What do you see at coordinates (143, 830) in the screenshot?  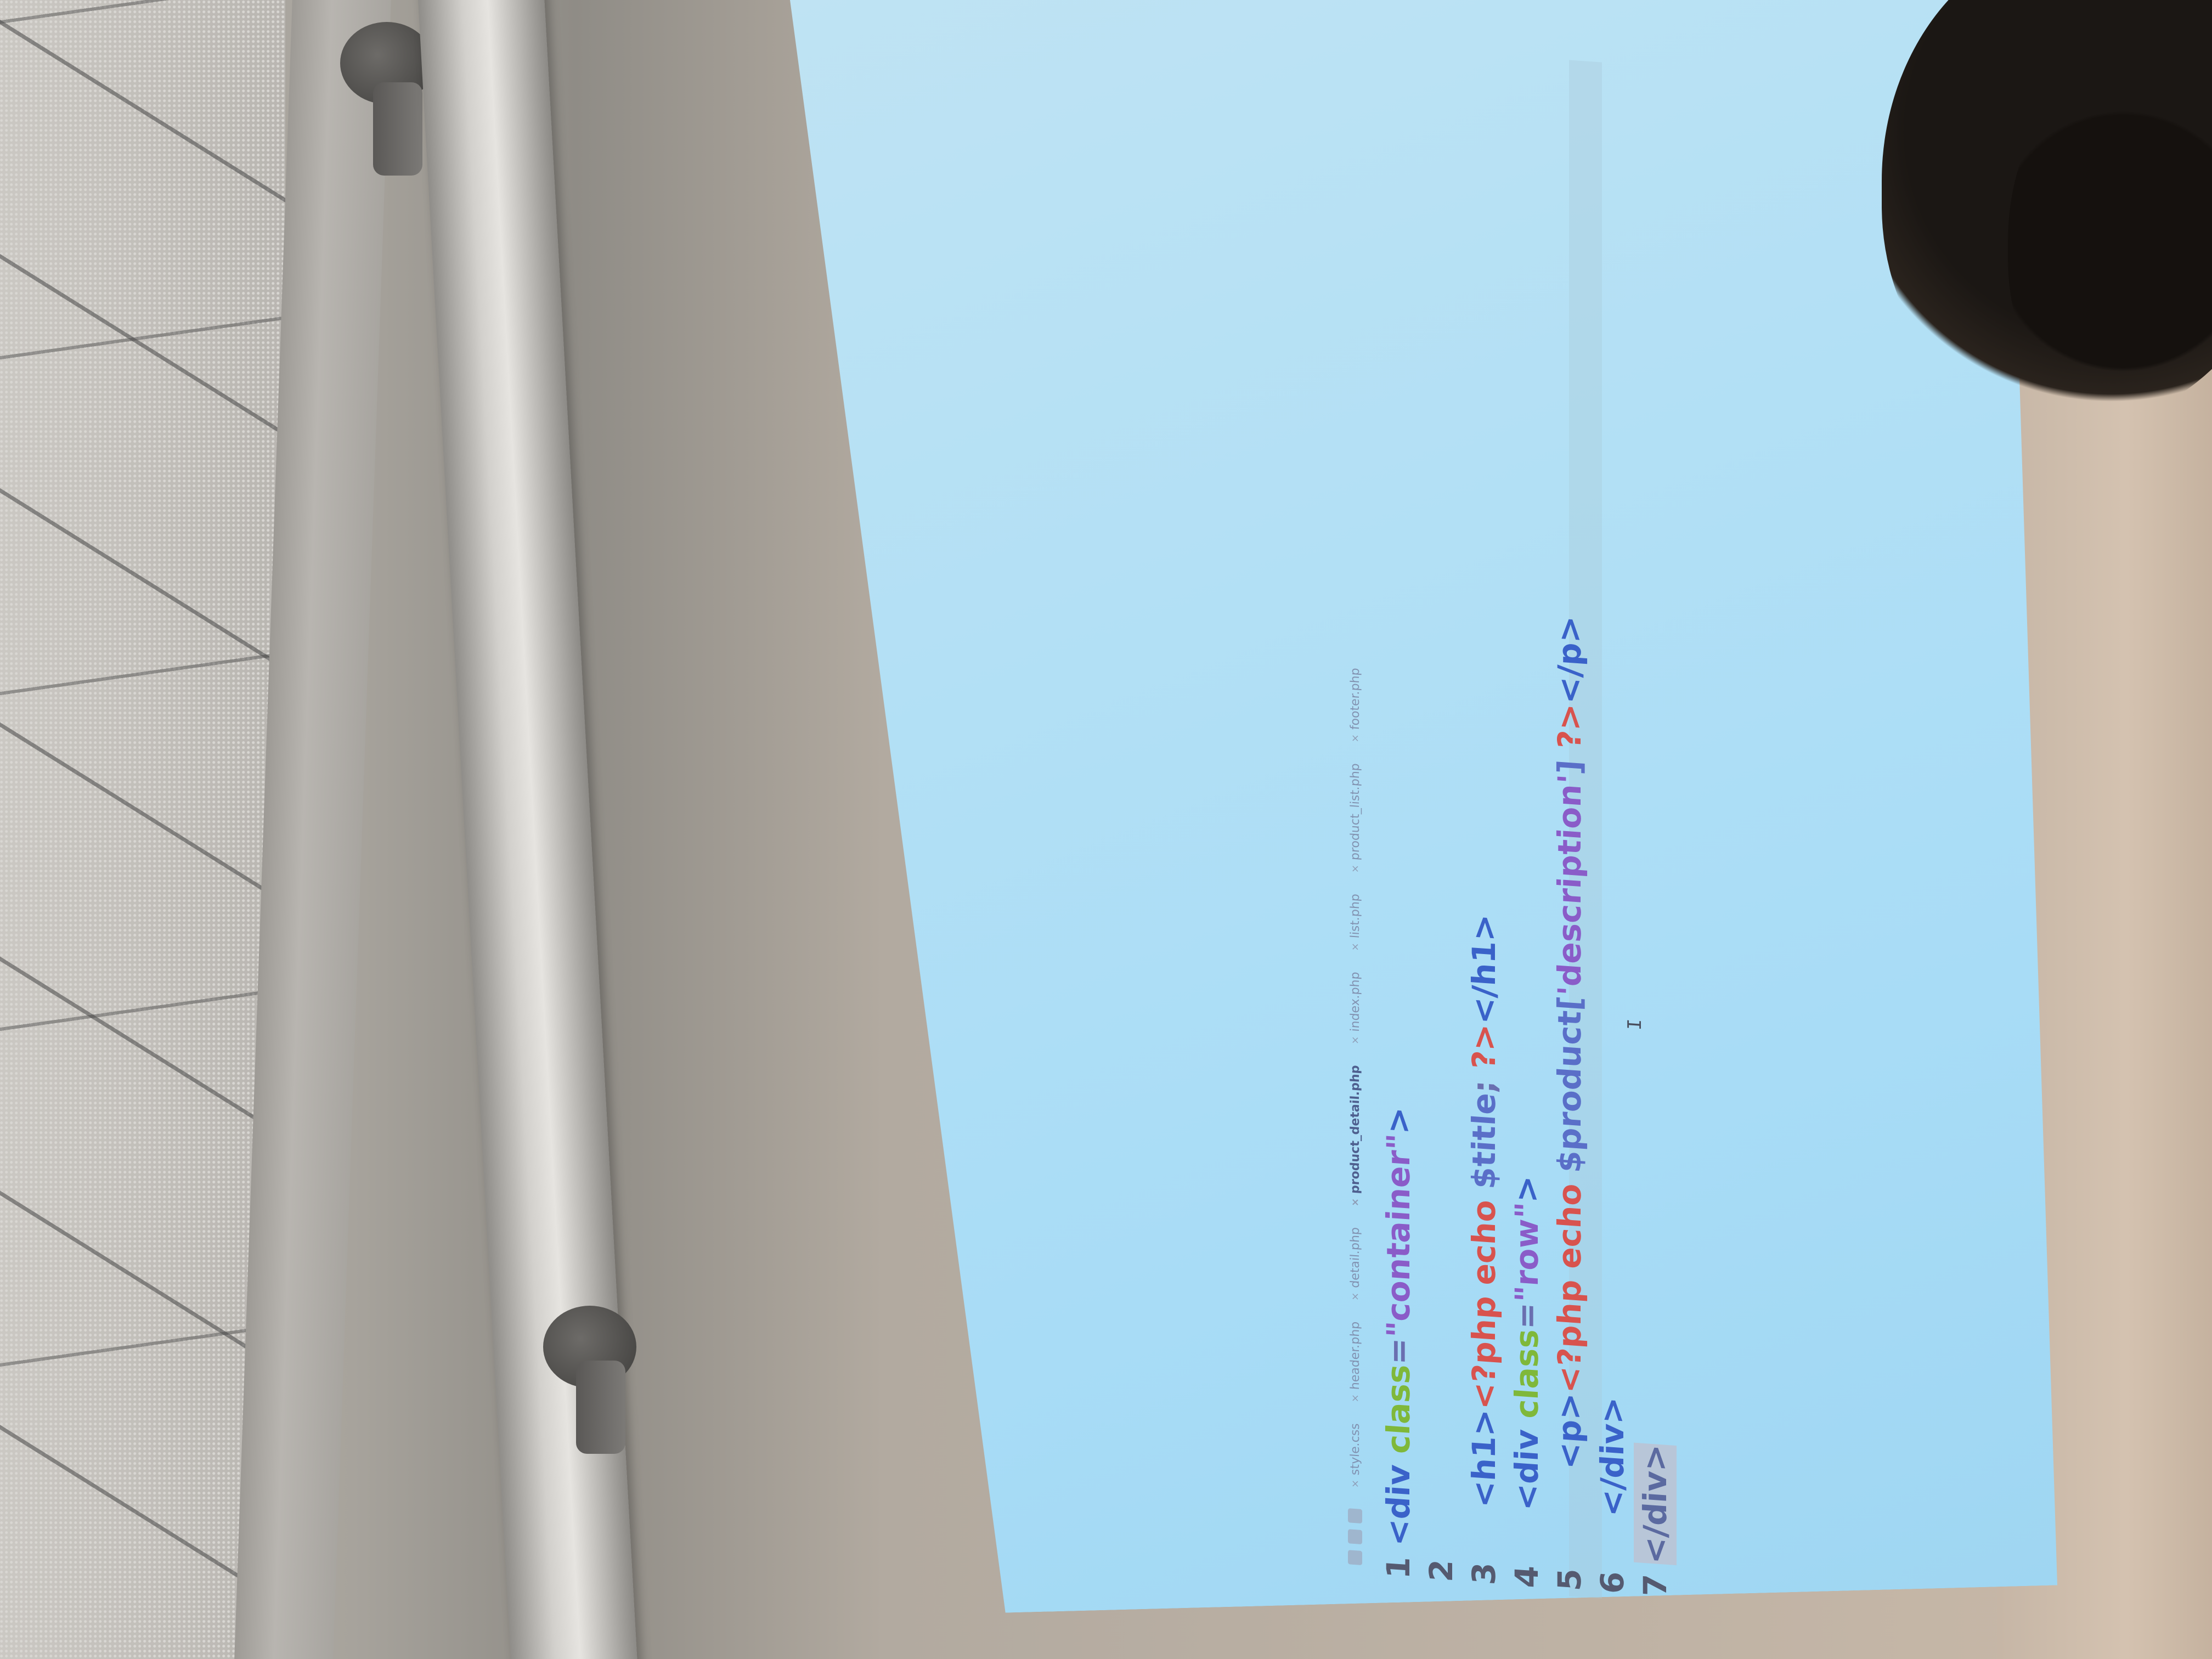 I see `ceiling-tiles` at bounding box center [143, 830].